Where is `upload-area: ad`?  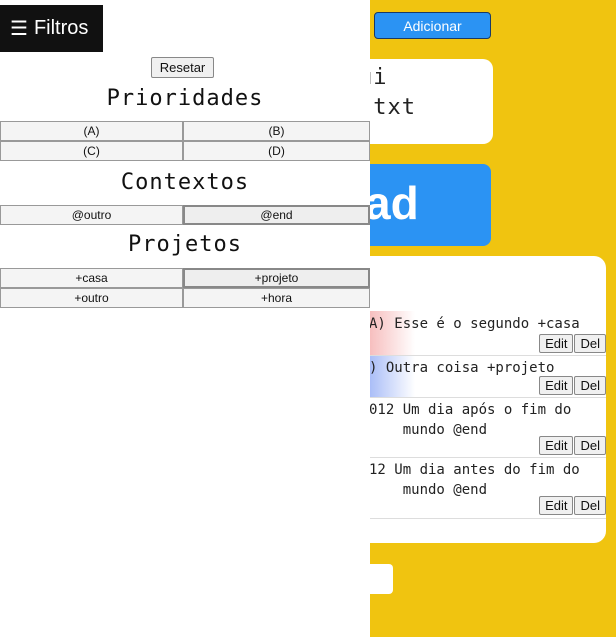
upload-area: ad is located at coordinates (423, 205).